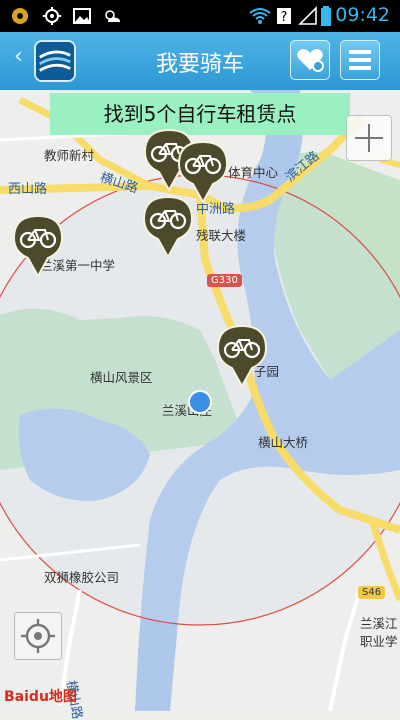 The image size is (400, 720). I want to click on place-label: 双狮橡胶公司, so click(82, 577).